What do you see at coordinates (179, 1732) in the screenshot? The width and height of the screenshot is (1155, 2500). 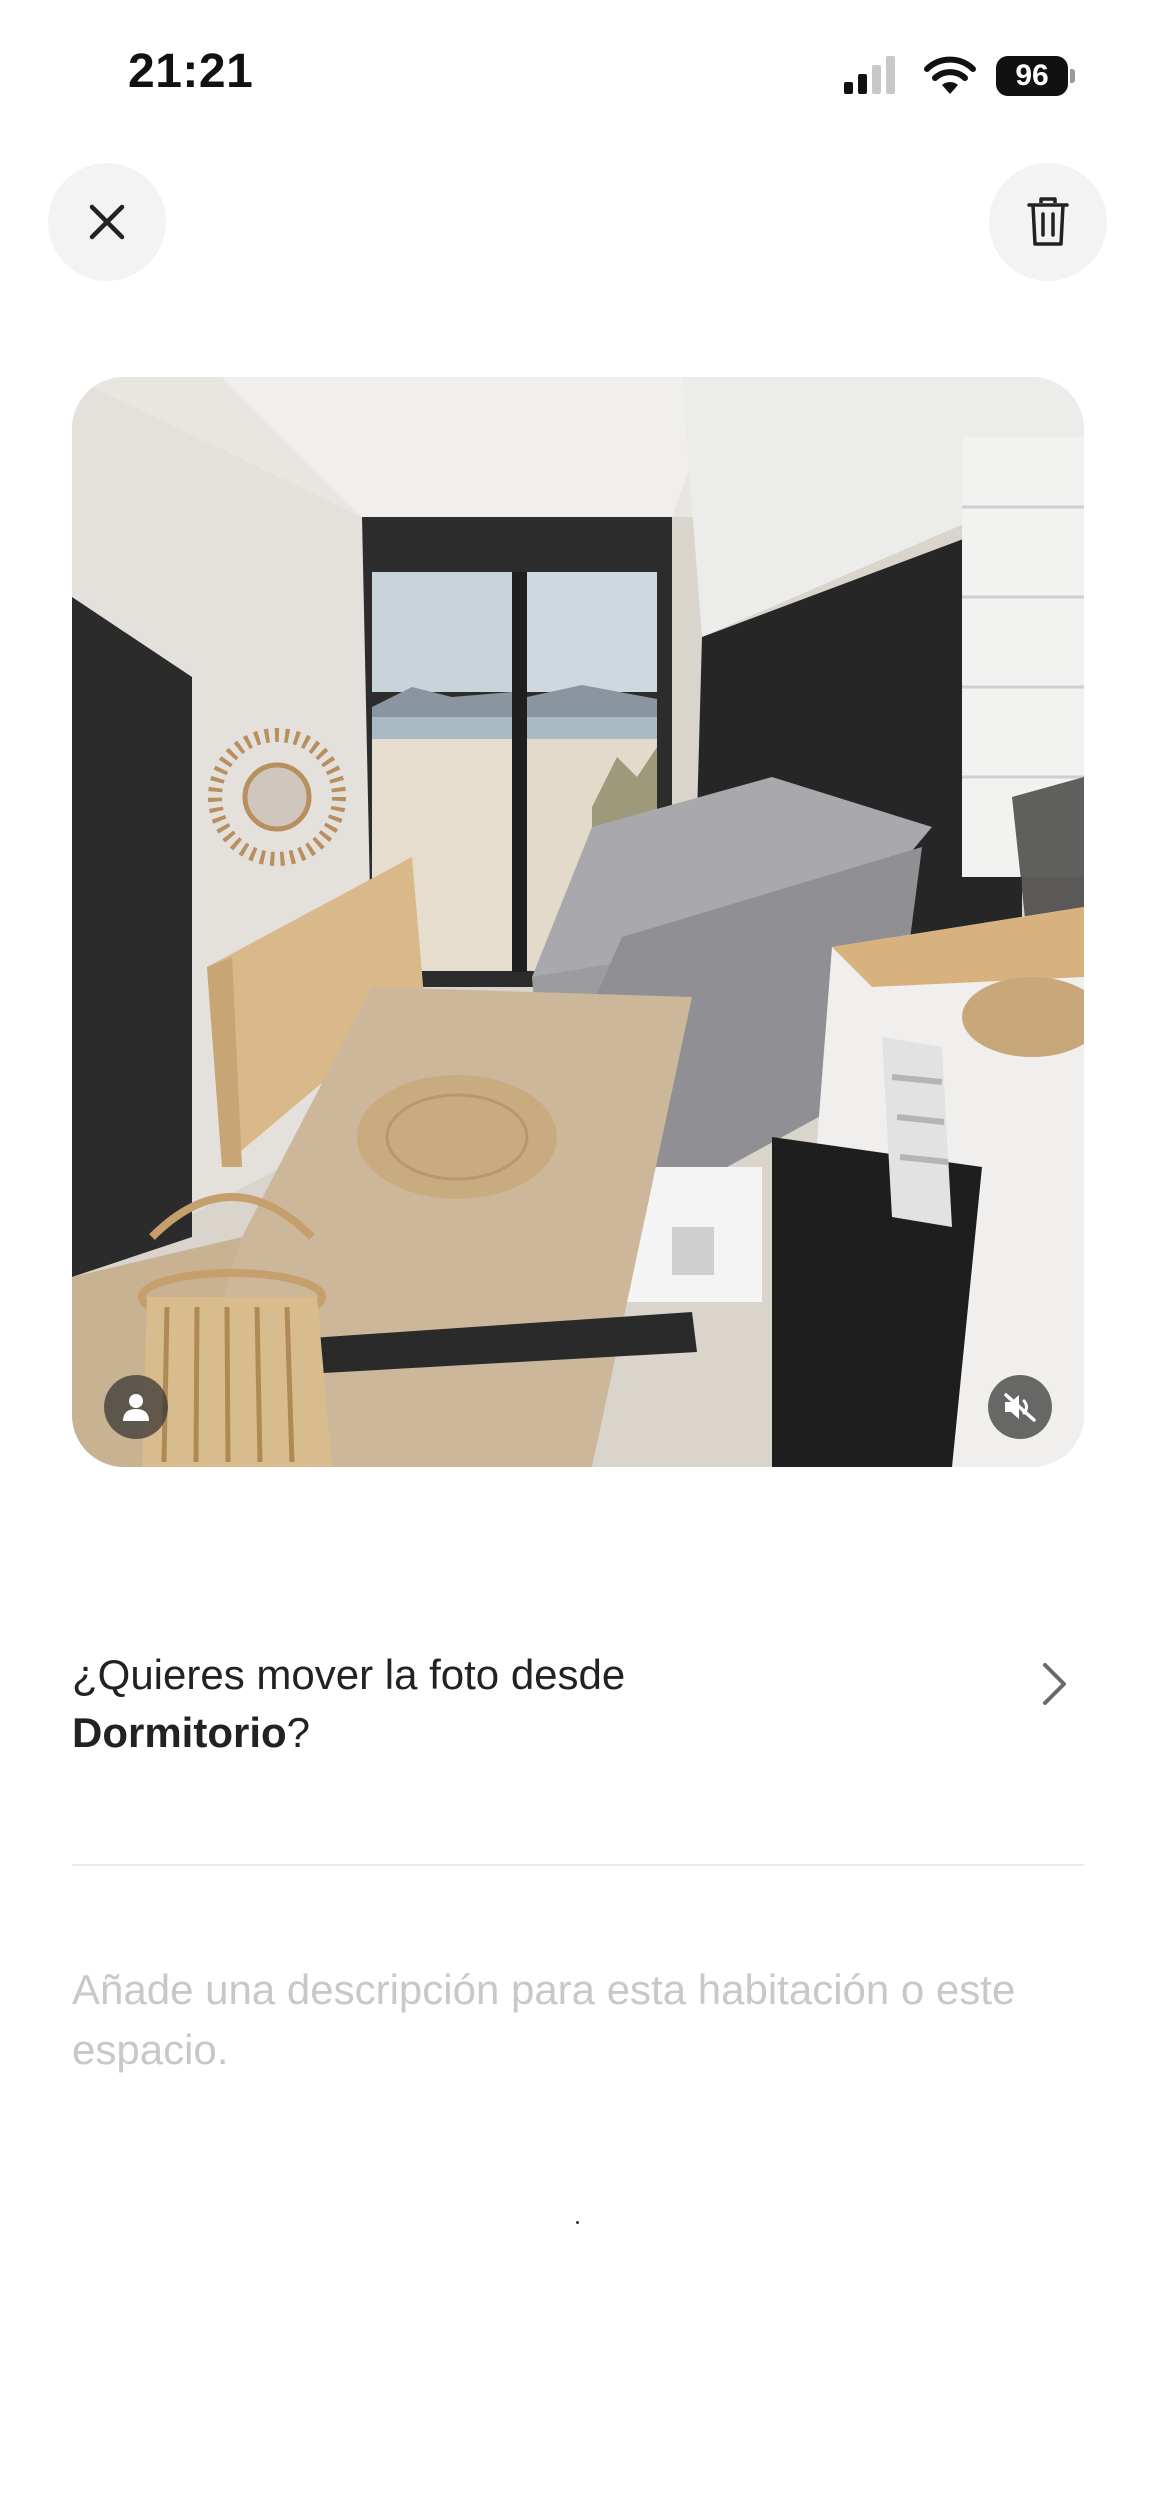 I see `current-room-name: Dormitorio` at bounding box center [179, 1732].